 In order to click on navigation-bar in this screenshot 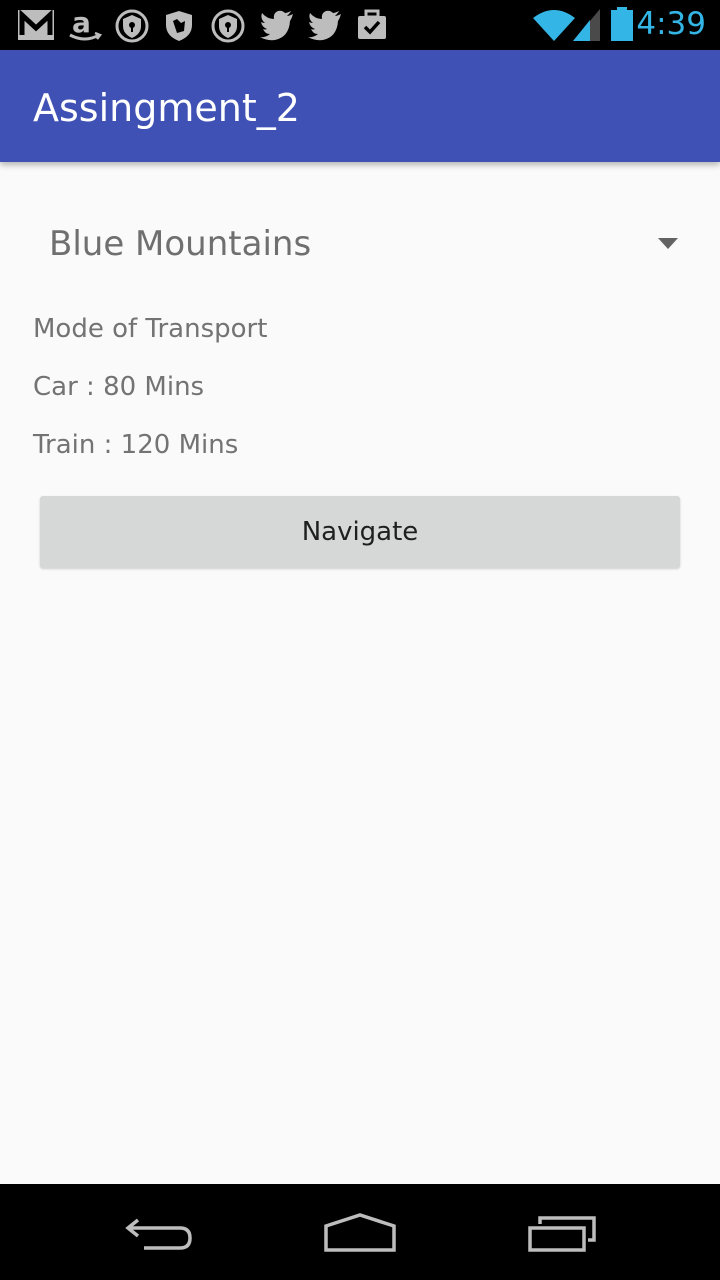, I will do `click(360, 1232)`.